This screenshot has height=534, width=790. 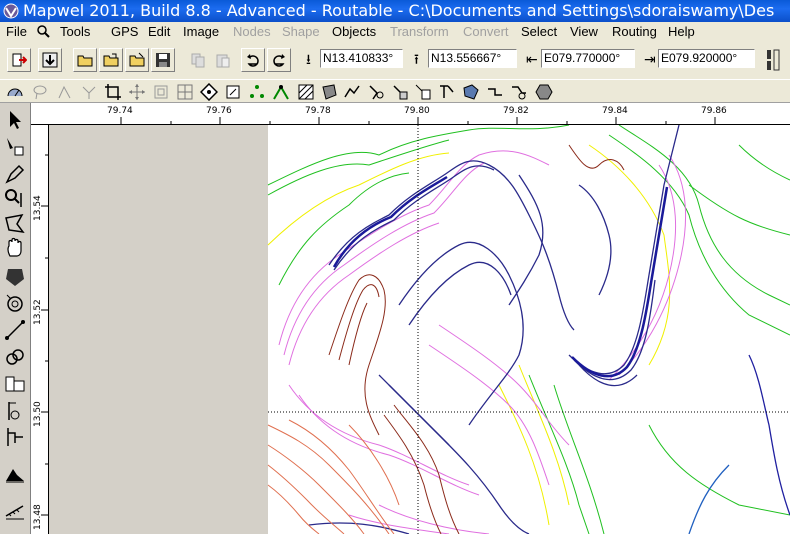 I want to click on undo-icon, so click(x=253, y=60).